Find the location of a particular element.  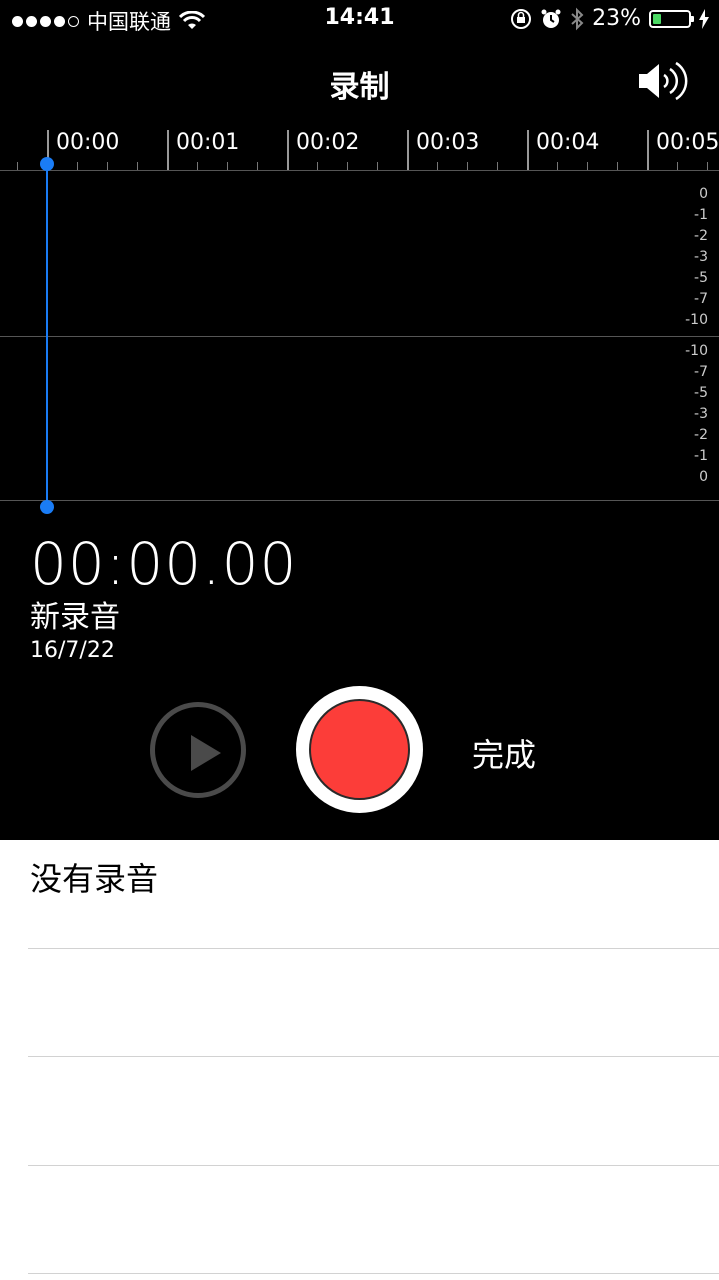

playhead-line is located at coordinates (47, 335).